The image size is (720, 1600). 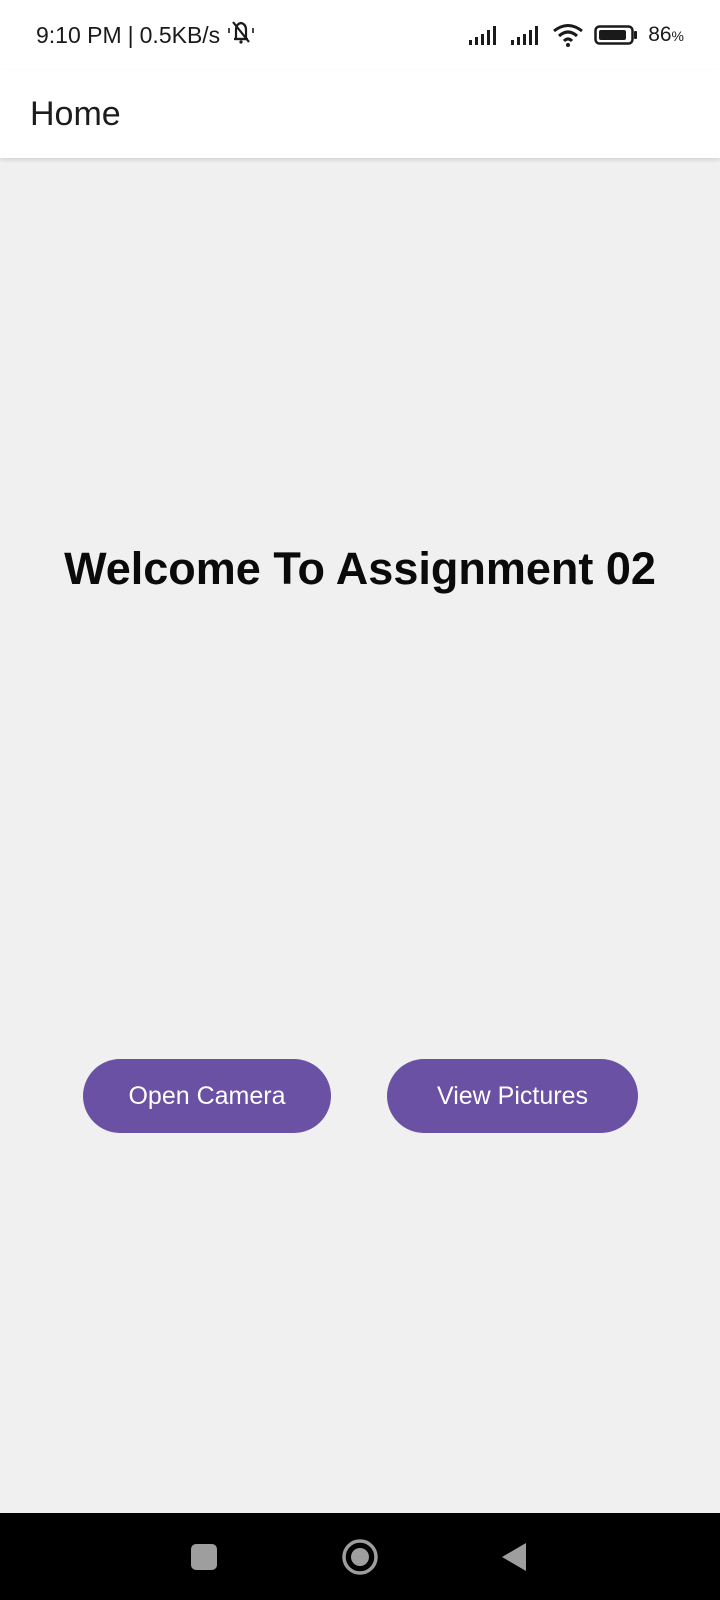 I want to click on home-icon, so click(x=360, y=1557).